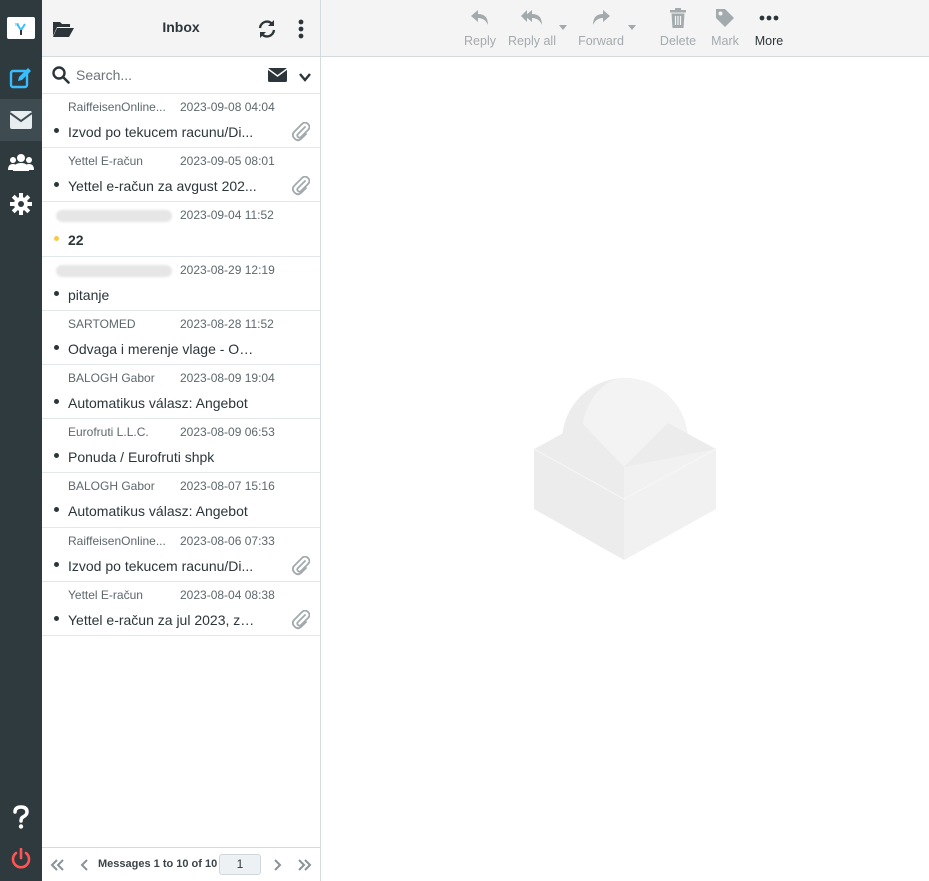  Describe the element at coordinates (158, 864) in the screenshot. I see `message-count: Messages 1 to 10 of 10` at that location.